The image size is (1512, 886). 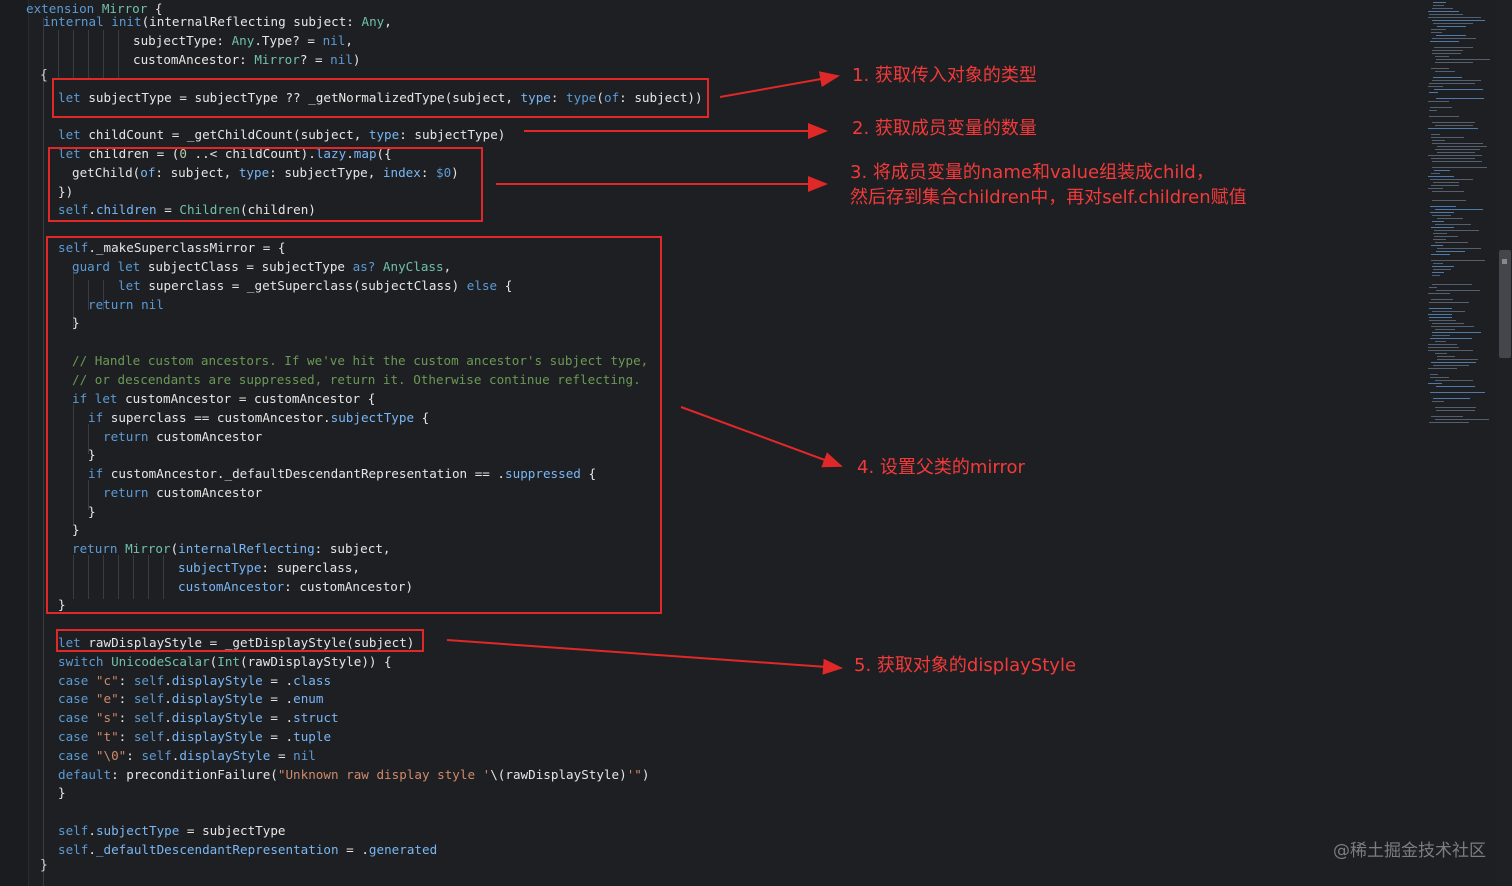 What do you see at coordinates (965, 665) in the screenshot?
I see `annotation-5: 5. 获取对象的displayStyle` at bounding box center [965, 665].